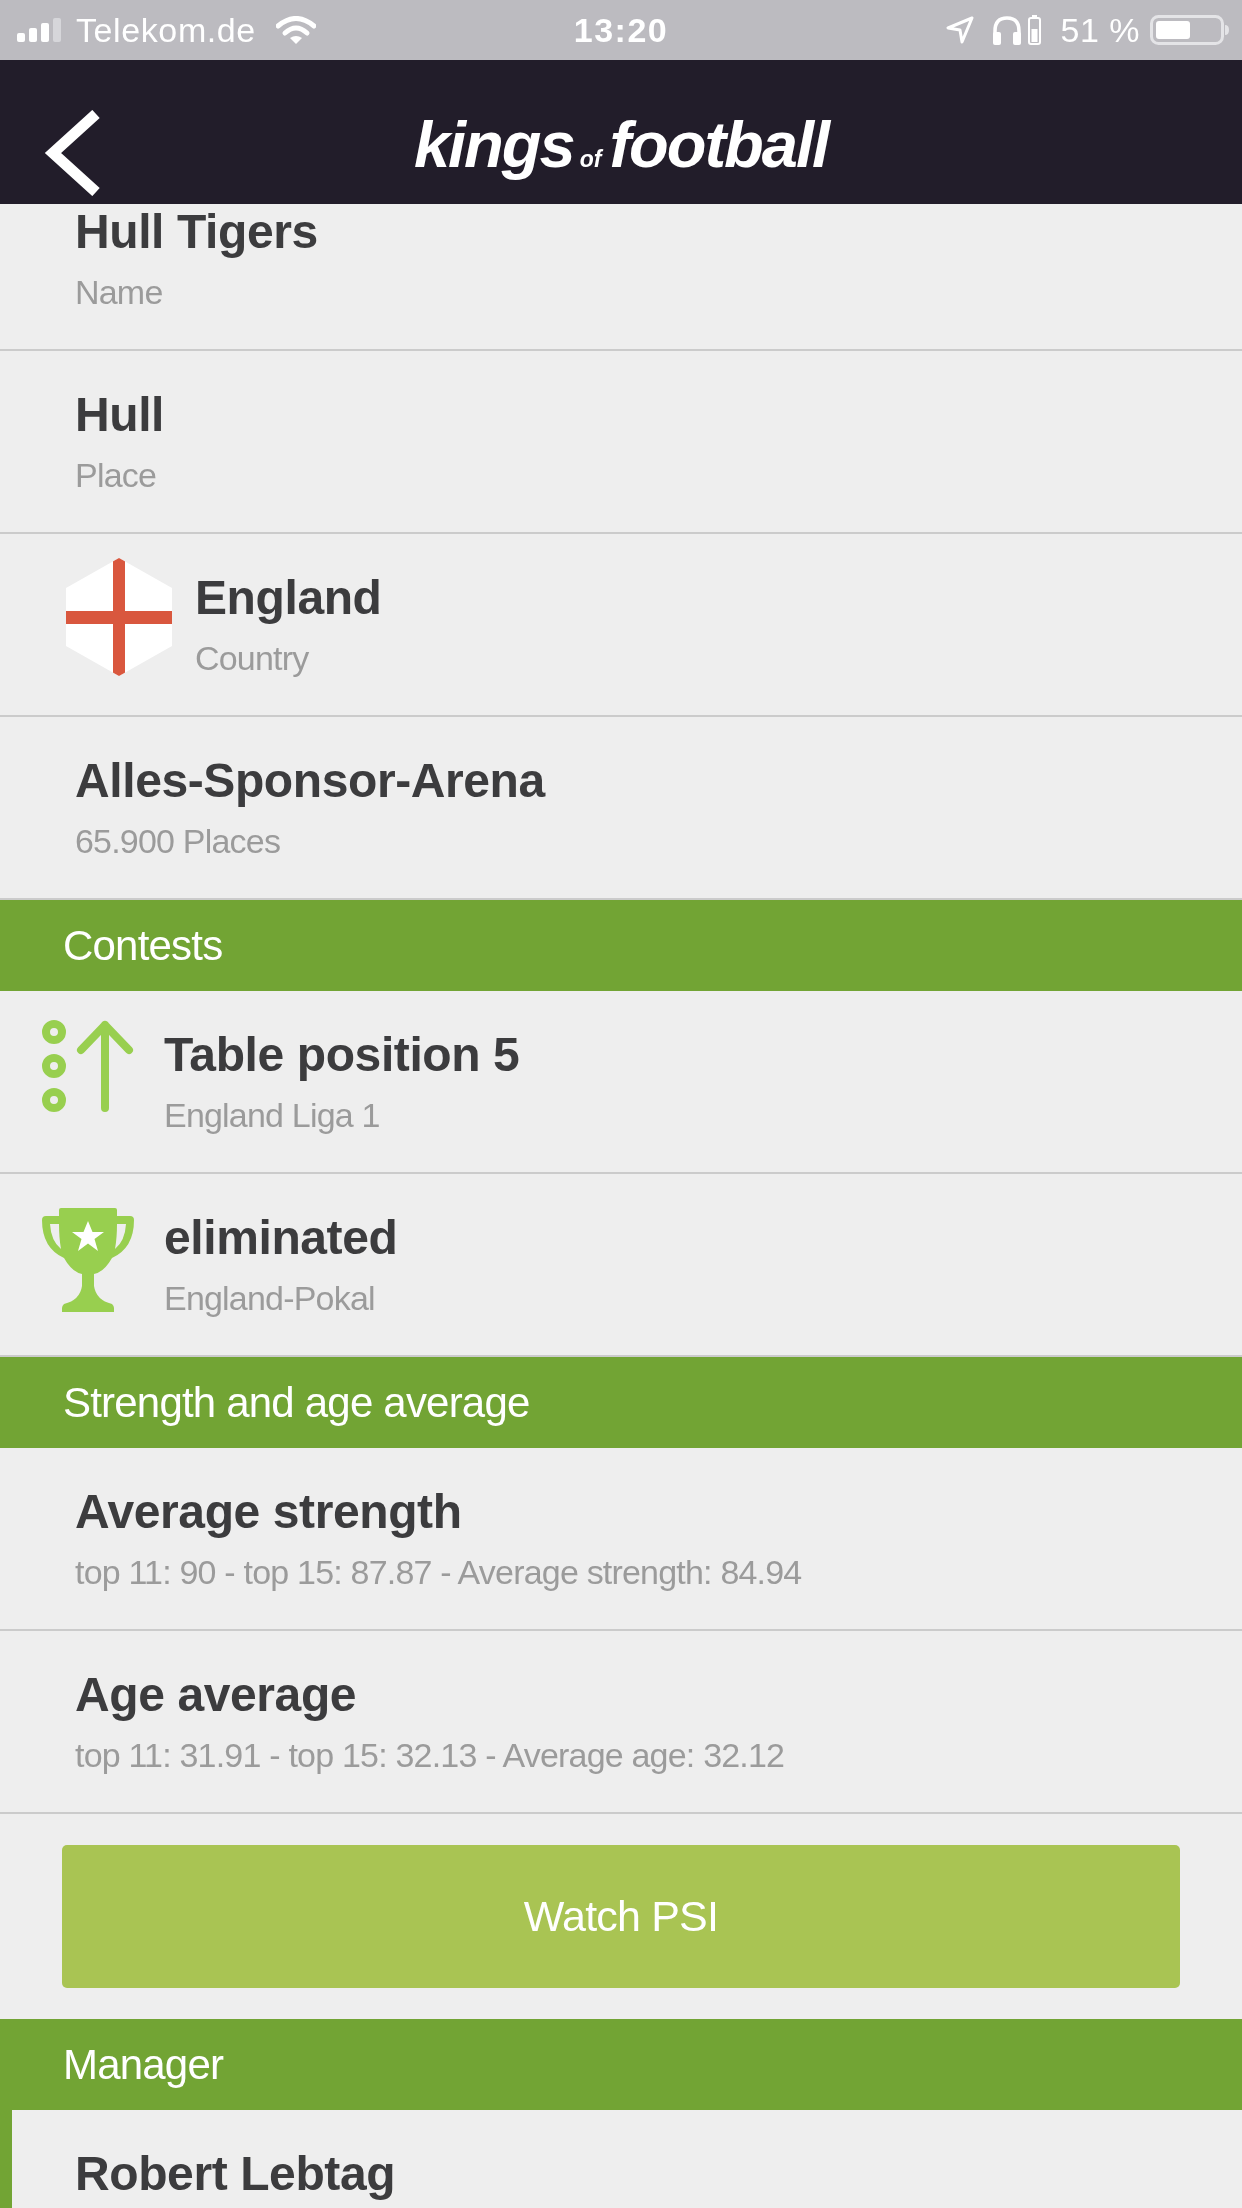 The height and width of the screenshot is (2208, 1242). What do you see at coordinates (268, 1512) in the screenshot?
I see `row-title: Average strength` at bounding box center [268, 1512].